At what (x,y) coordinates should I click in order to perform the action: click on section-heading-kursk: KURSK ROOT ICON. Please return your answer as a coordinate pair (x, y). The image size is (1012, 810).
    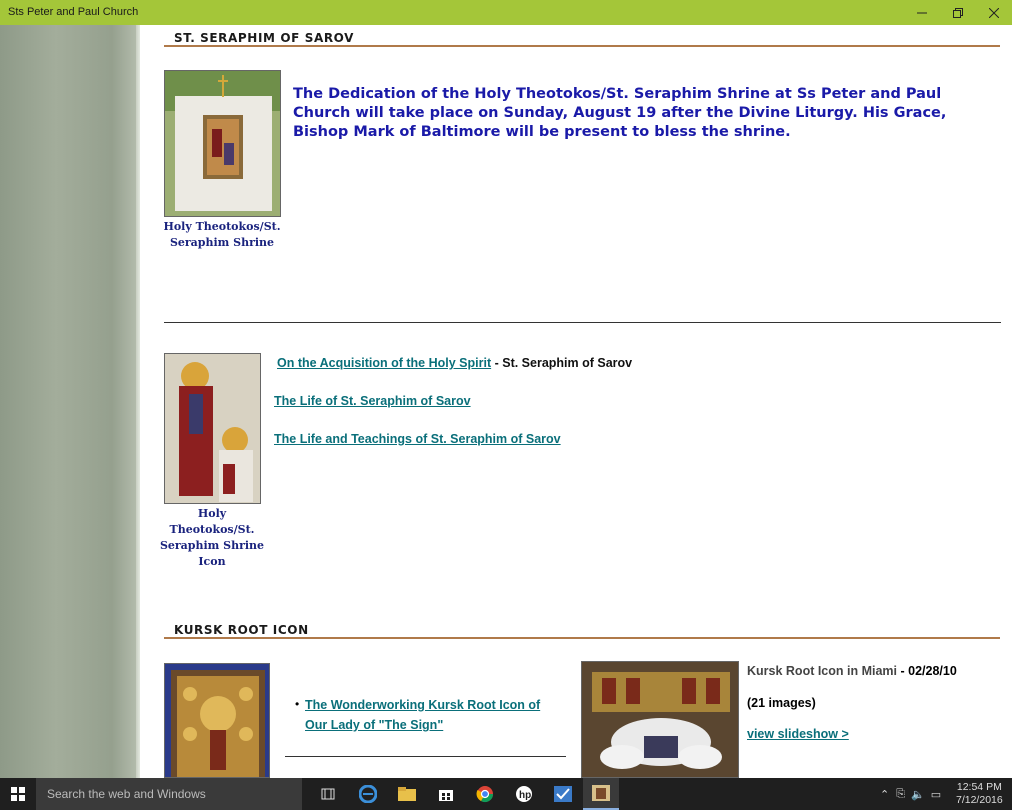
    Looking at the image, I should click on (241, 630).